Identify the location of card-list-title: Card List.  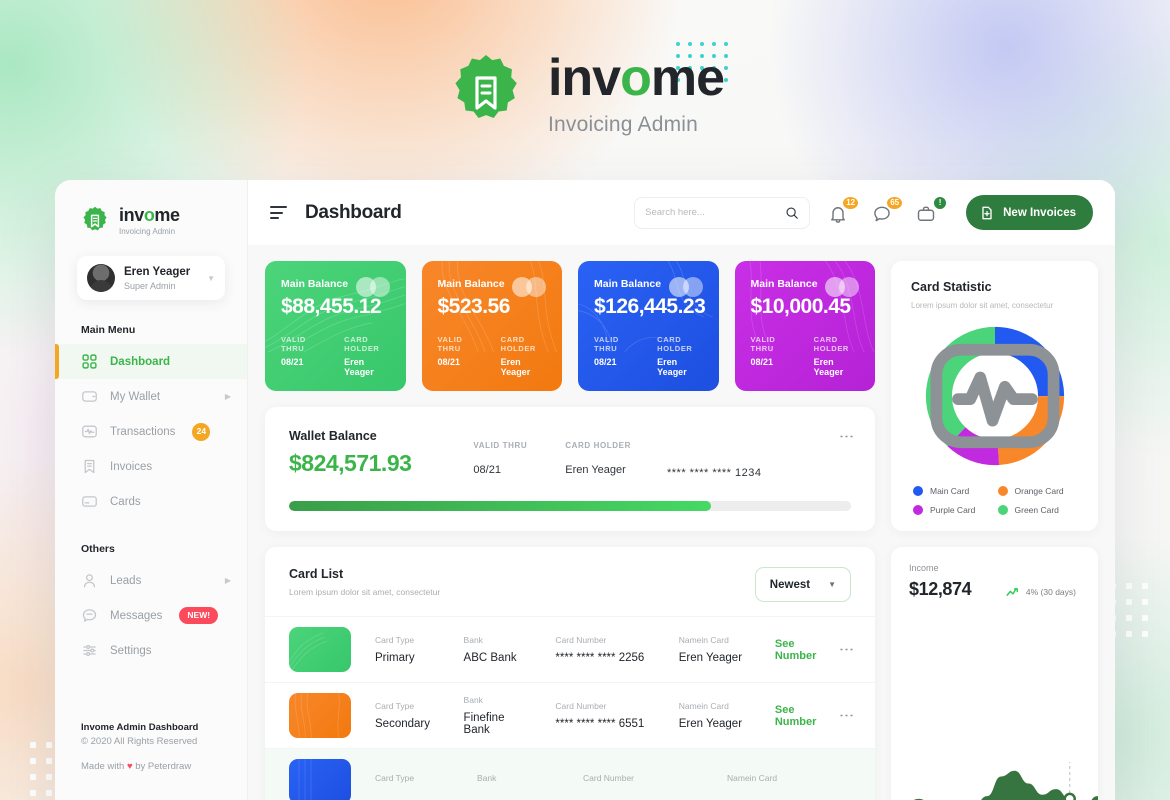
(316, 574).